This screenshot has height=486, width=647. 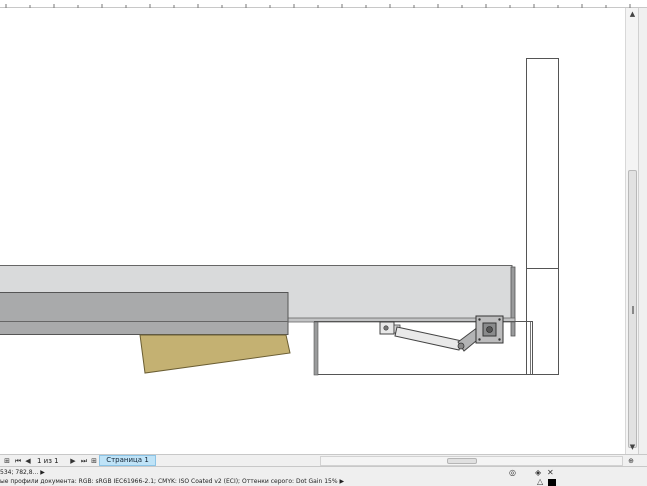 What do you see at coordinates (28, 461) in the screenshot?
I see `prev-page-icon: ◀` at bounding box center [28, 461].